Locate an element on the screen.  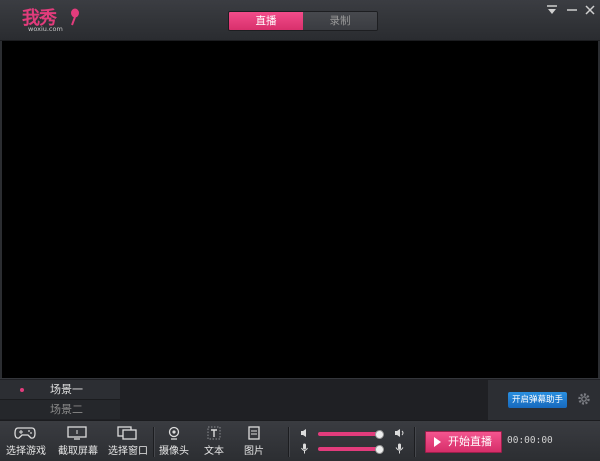
image-icon is located at coordinates (254, 433).